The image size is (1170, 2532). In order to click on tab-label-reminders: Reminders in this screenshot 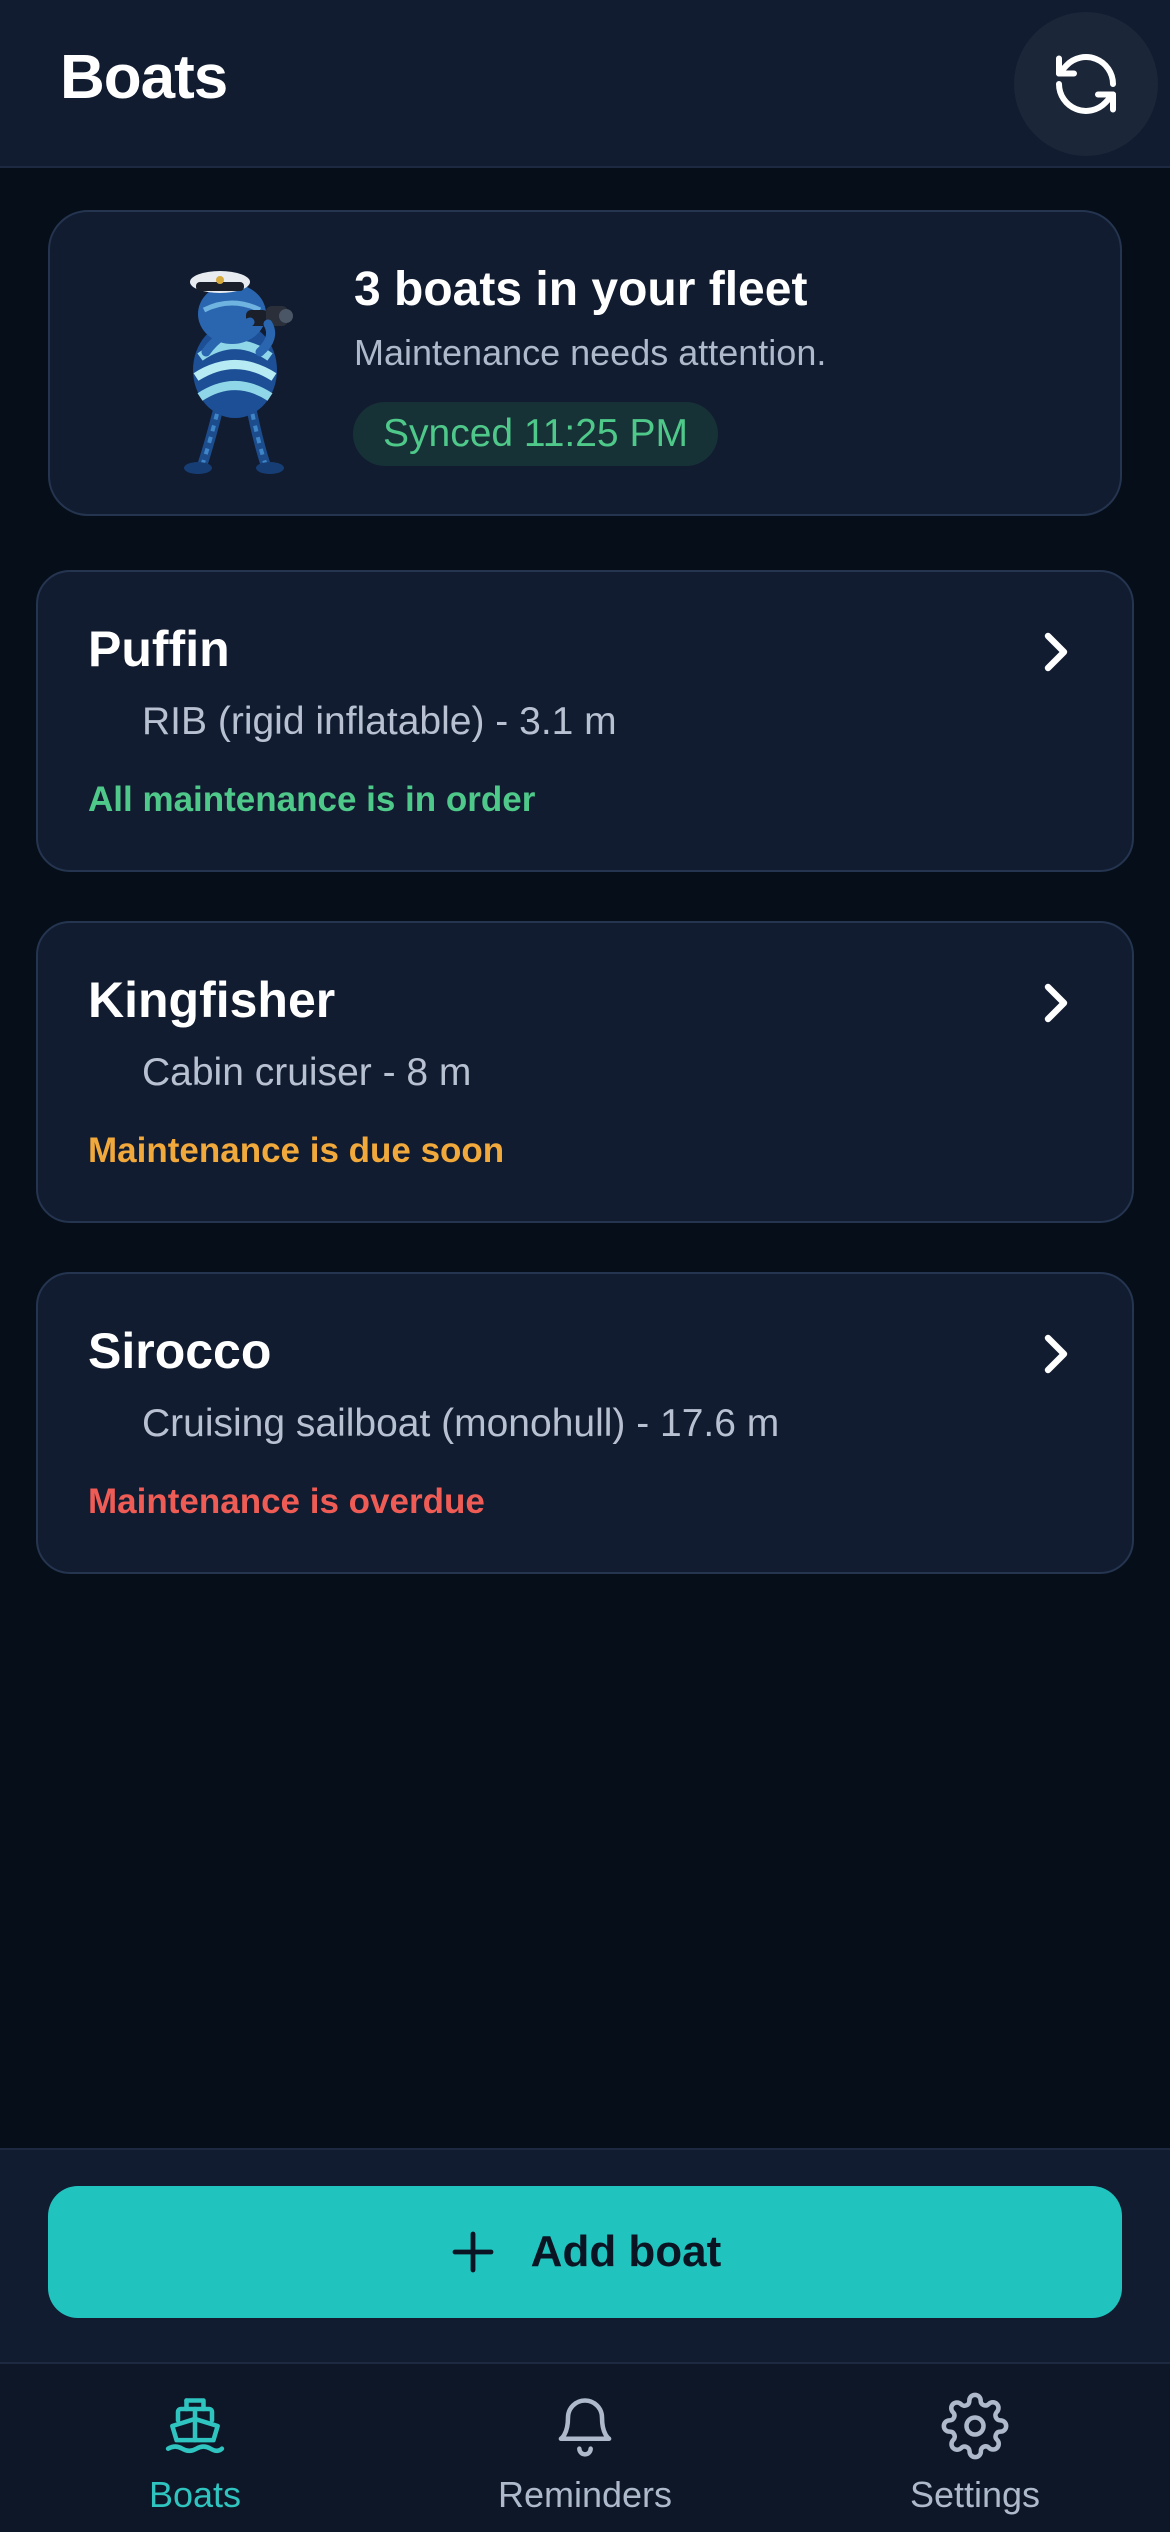, I will do `click(585, 2494)`.